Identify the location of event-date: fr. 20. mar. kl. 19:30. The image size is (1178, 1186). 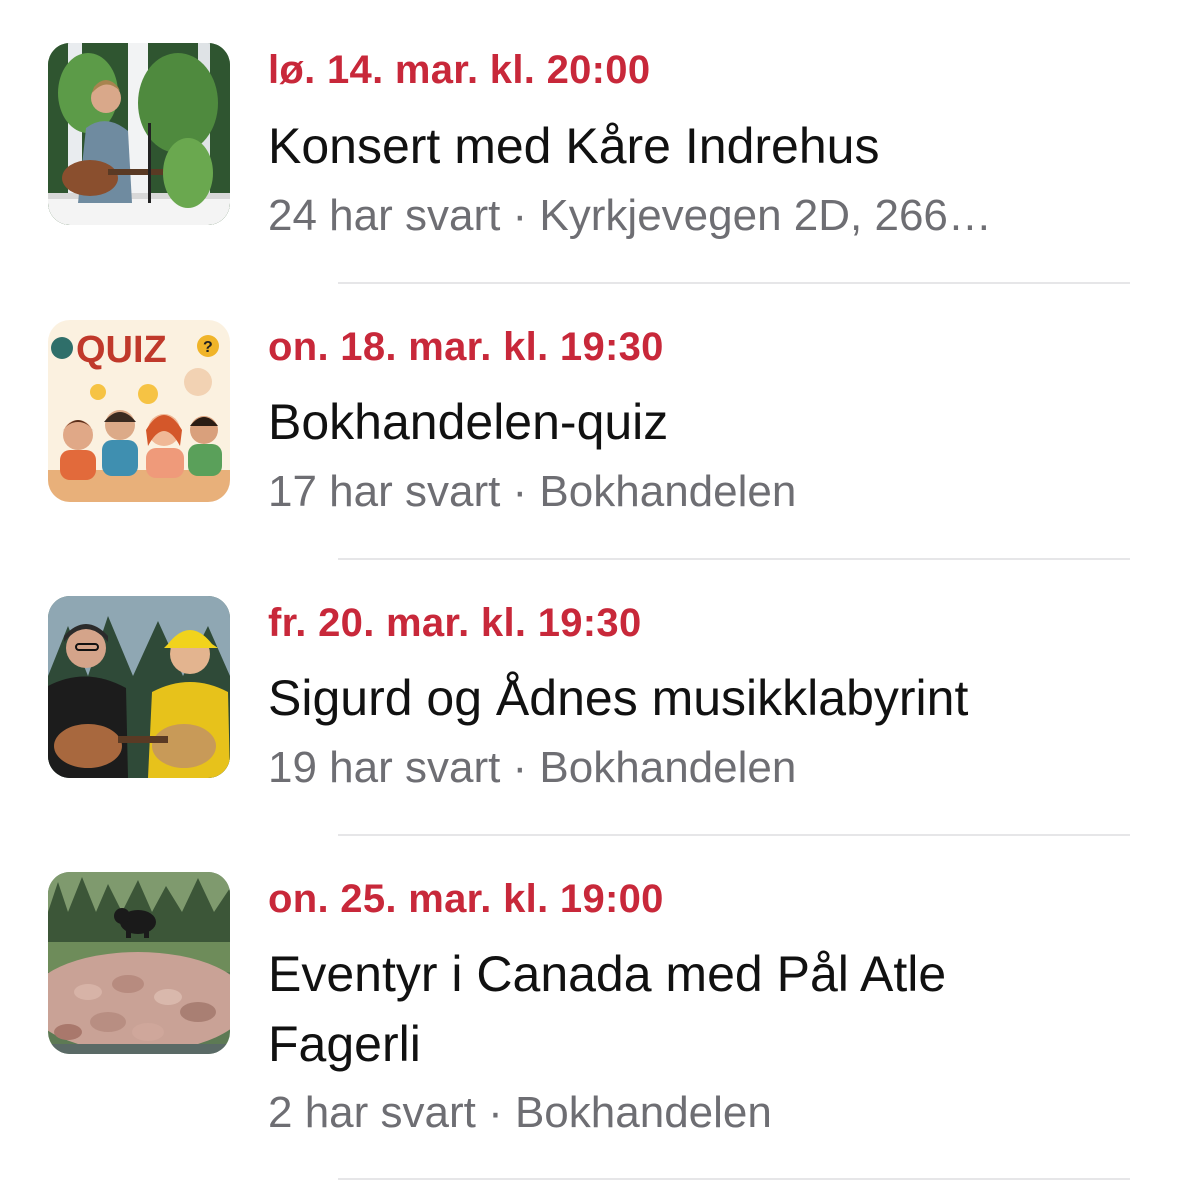
(455, 623).